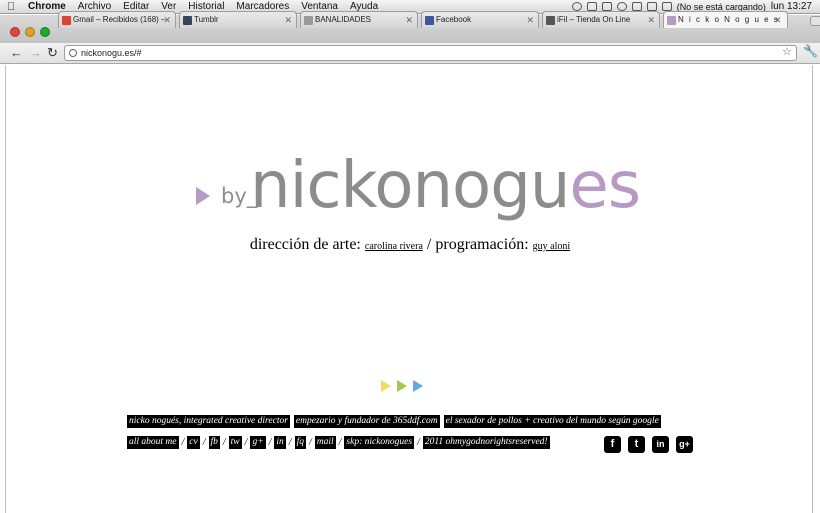 This screenshot has height=513, width=820. Describe the element at coordinates (810, 51) in the screenshot. I see `wrench-icon: 🔧` at that location.